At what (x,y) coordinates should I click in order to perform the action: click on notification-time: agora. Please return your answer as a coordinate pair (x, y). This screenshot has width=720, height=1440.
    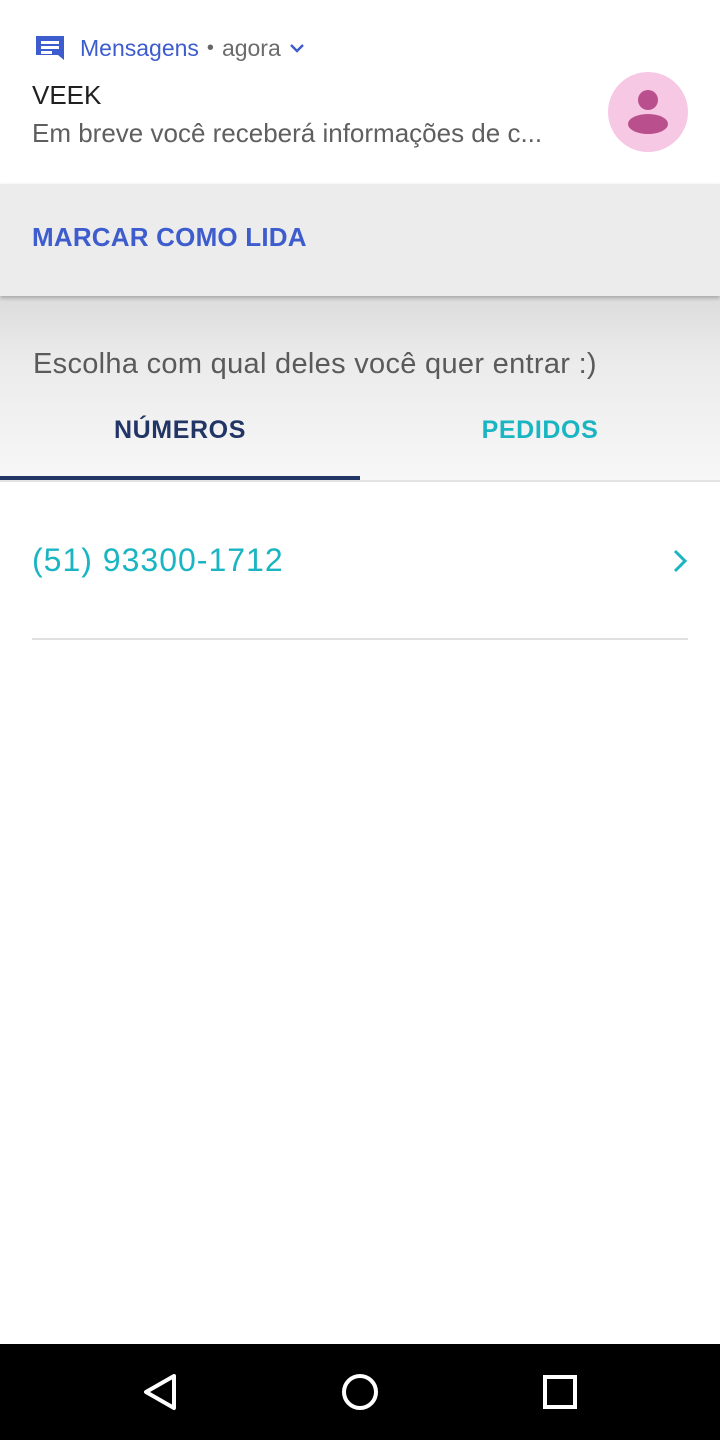
    Looking at the image, I should click on (251, 47).